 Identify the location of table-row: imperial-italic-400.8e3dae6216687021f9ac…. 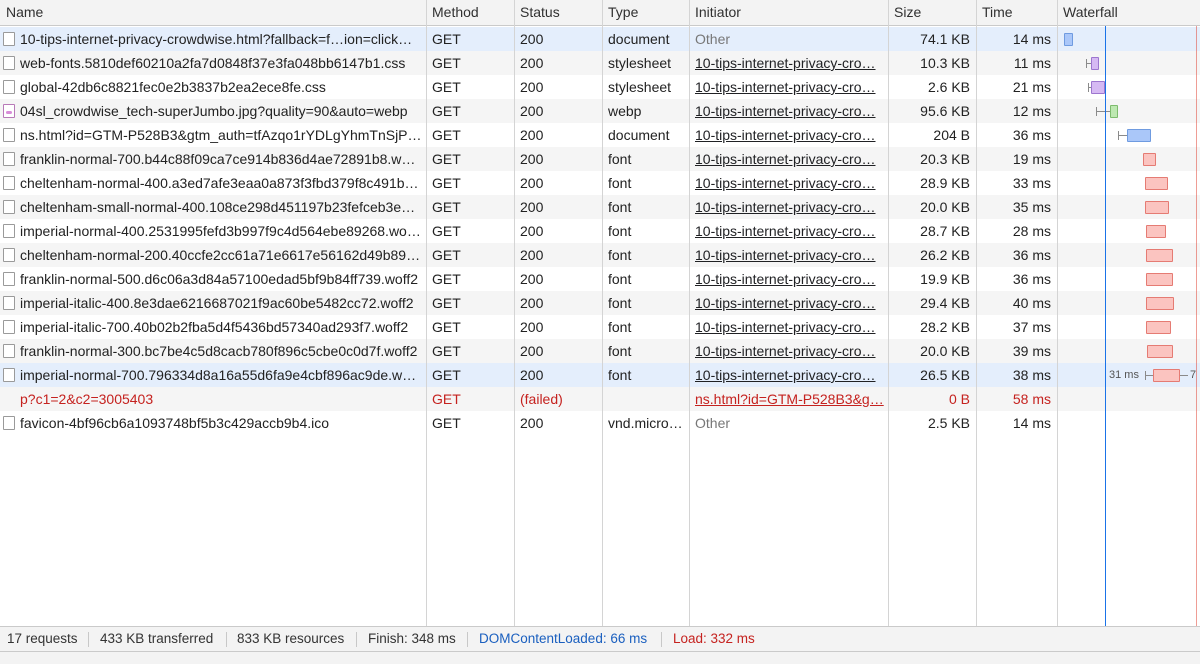
(600, 303).